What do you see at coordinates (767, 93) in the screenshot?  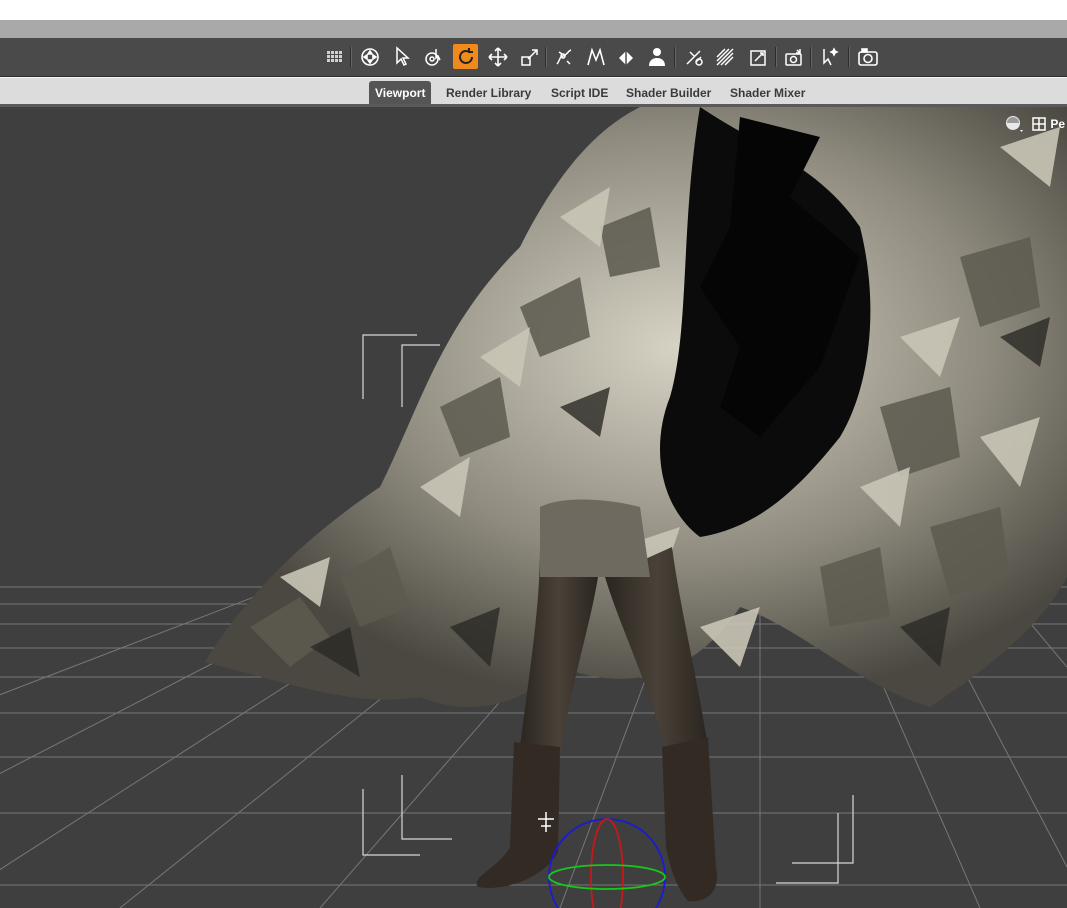 I see `tab-shader-mixer: Shader Mixer` at bounding box center [767, 93].